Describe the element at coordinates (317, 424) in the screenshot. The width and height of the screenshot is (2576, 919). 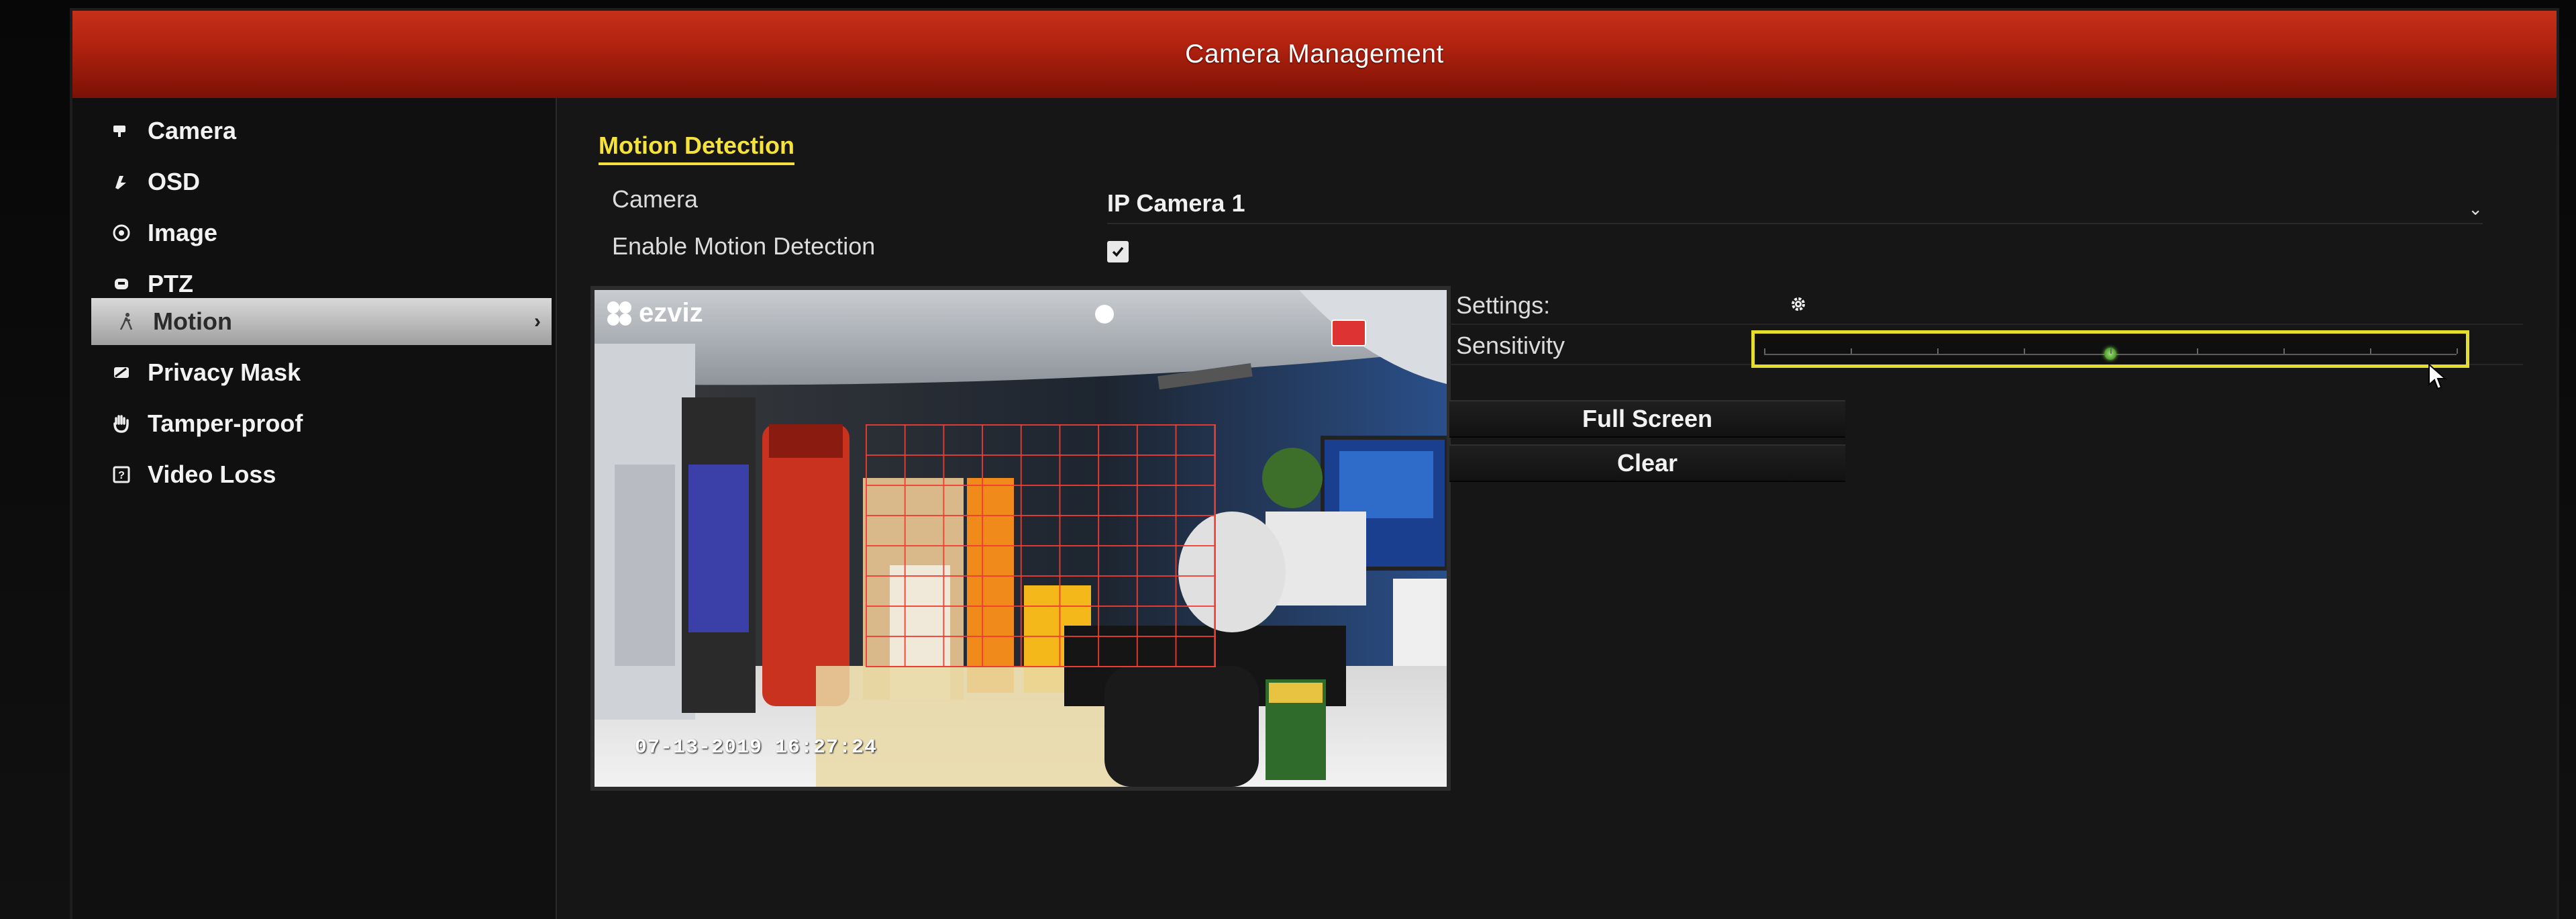
I see `sidebar-item-tamper-proof: Tamper-proof` at that location.